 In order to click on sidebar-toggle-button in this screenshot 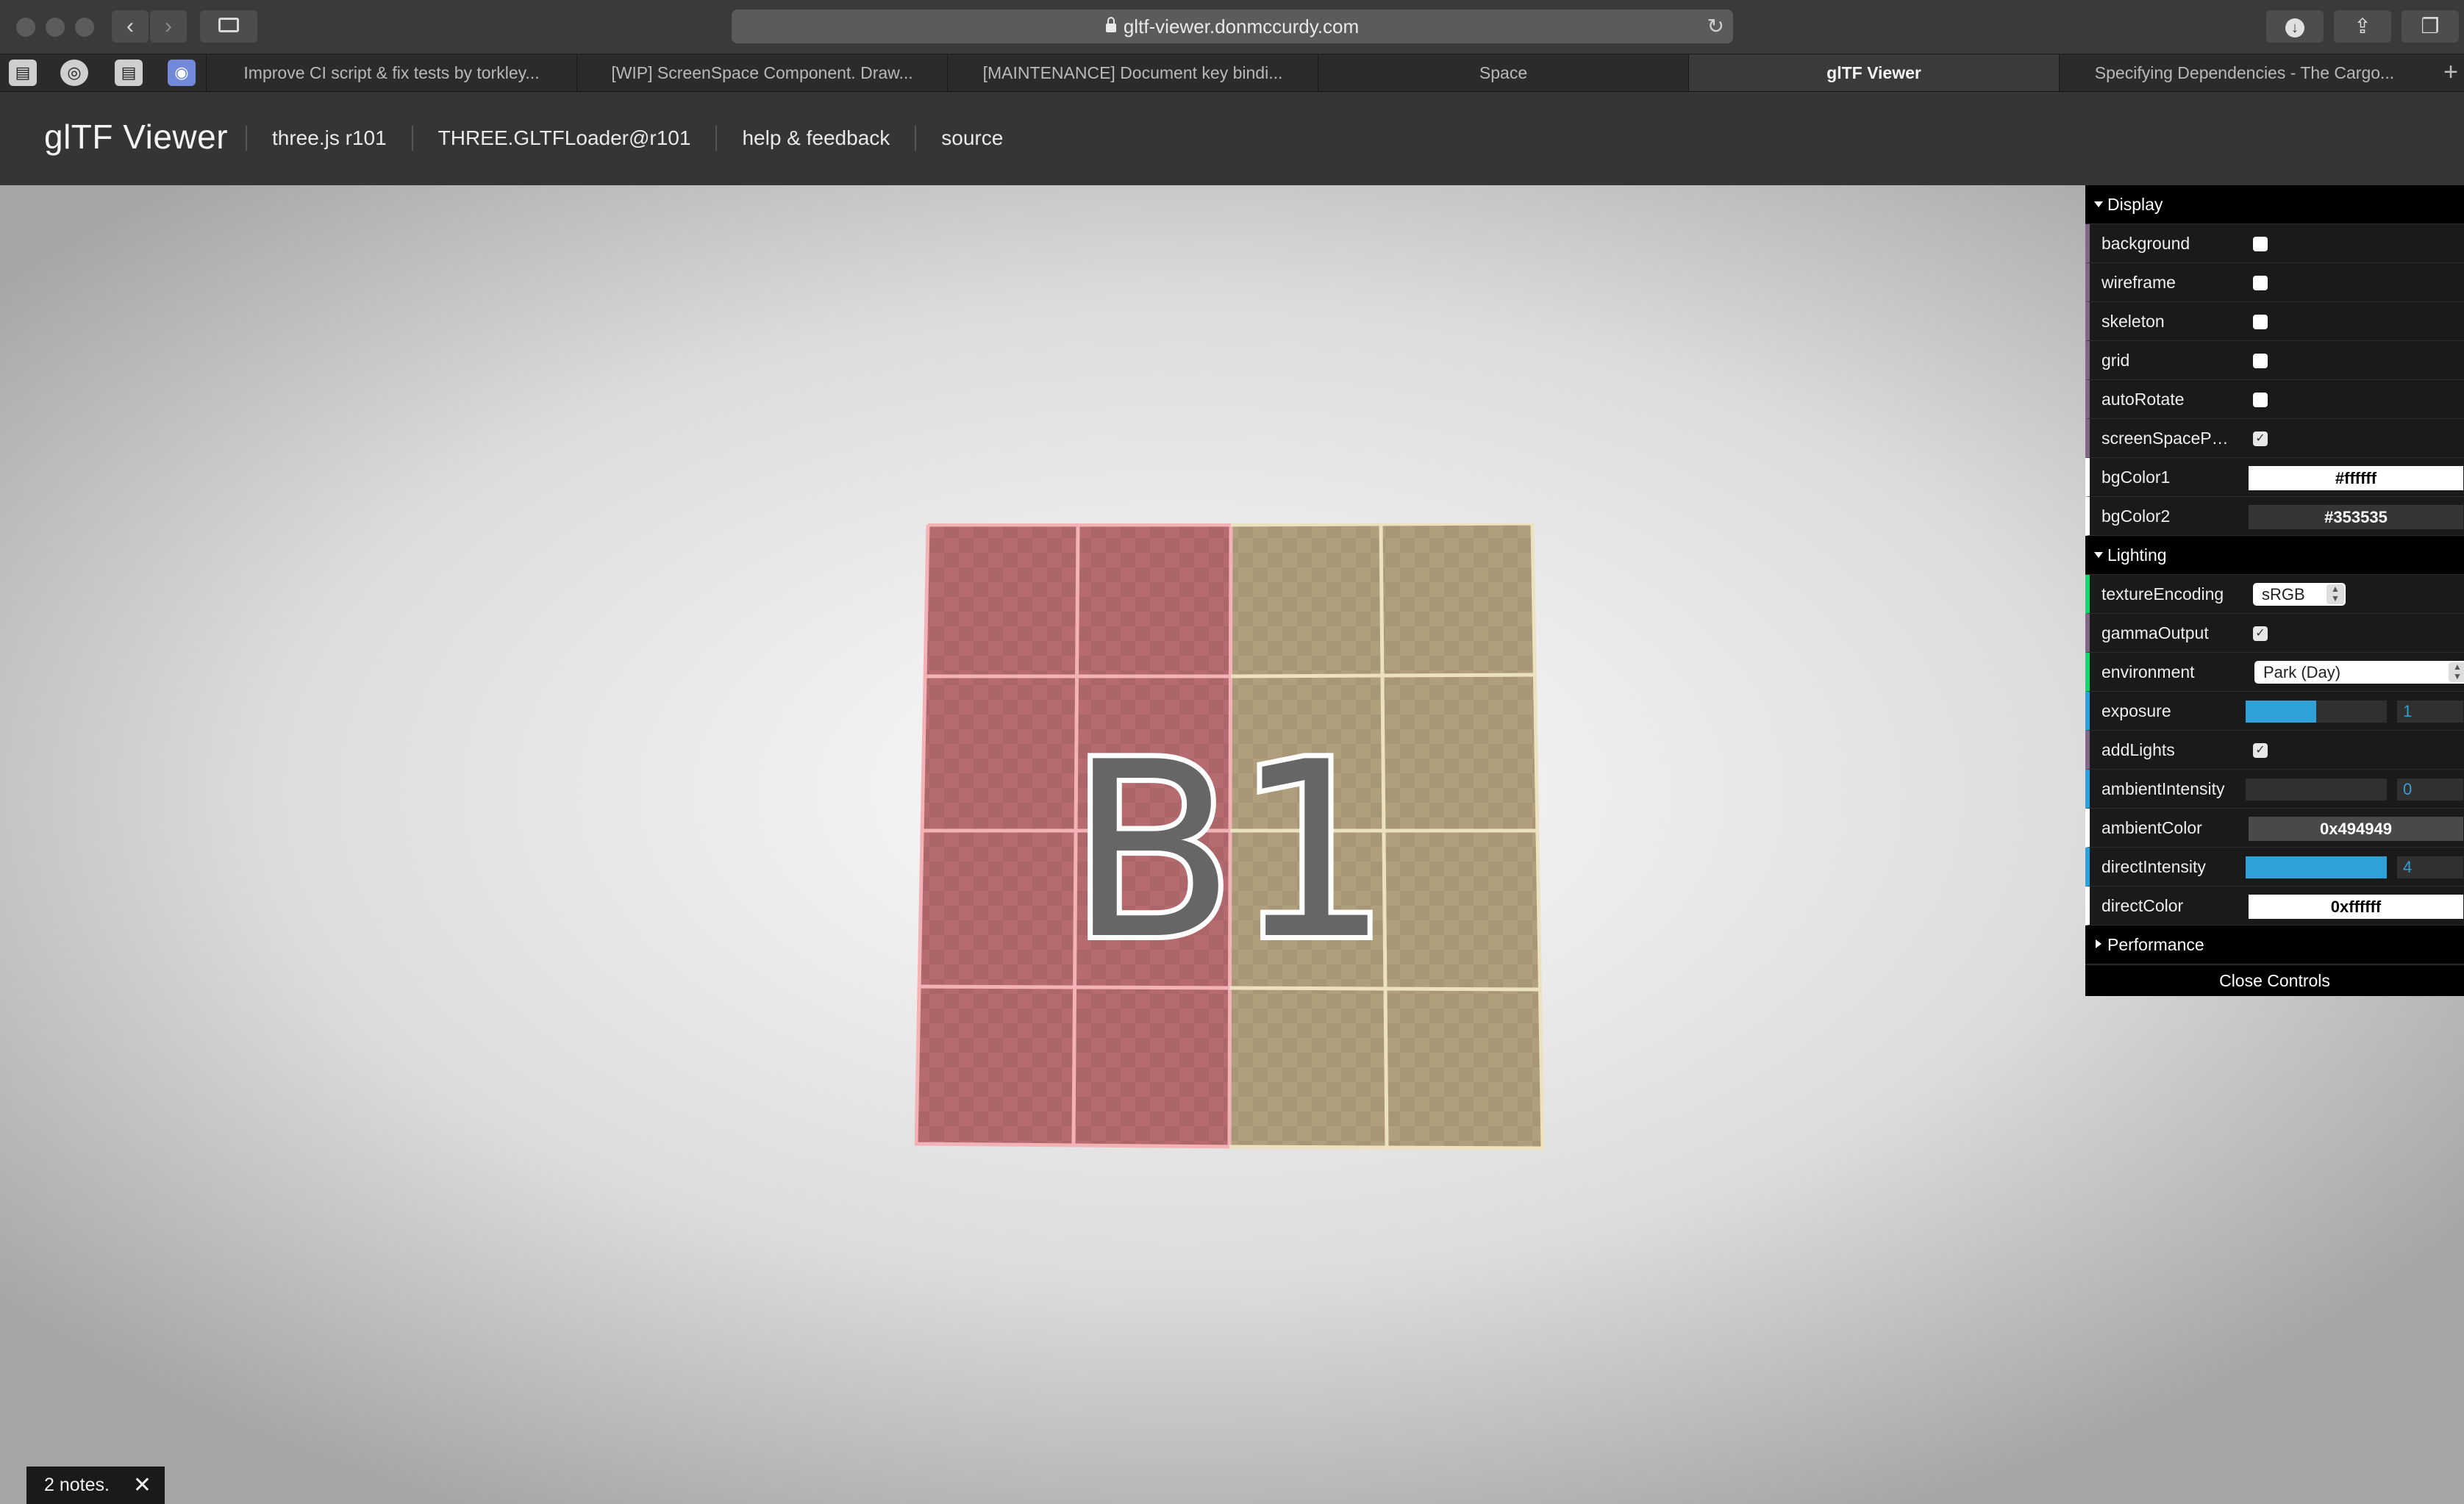, I will do `click(228, 26)`.